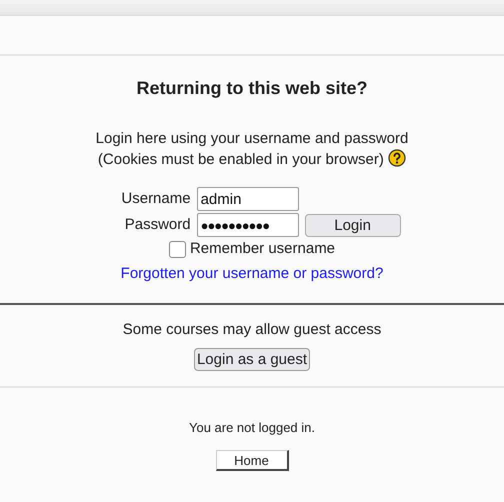  Describe the element at coordinates (252, 359) in the screenshot. I see `guest-login-button: Login as a guest` at that location.